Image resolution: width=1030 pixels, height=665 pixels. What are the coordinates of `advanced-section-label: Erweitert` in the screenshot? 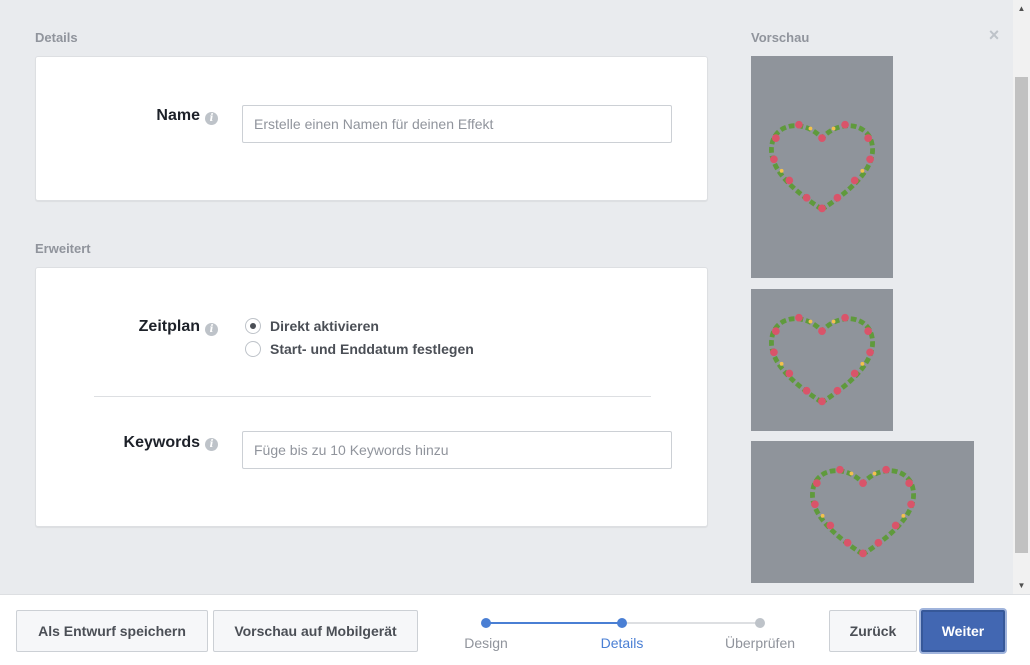 It's located at (63, 248).